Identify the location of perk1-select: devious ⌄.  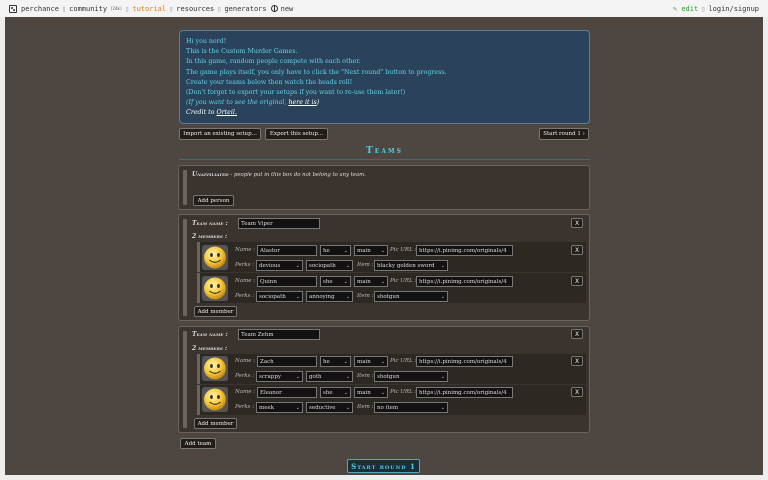
(279, 265).